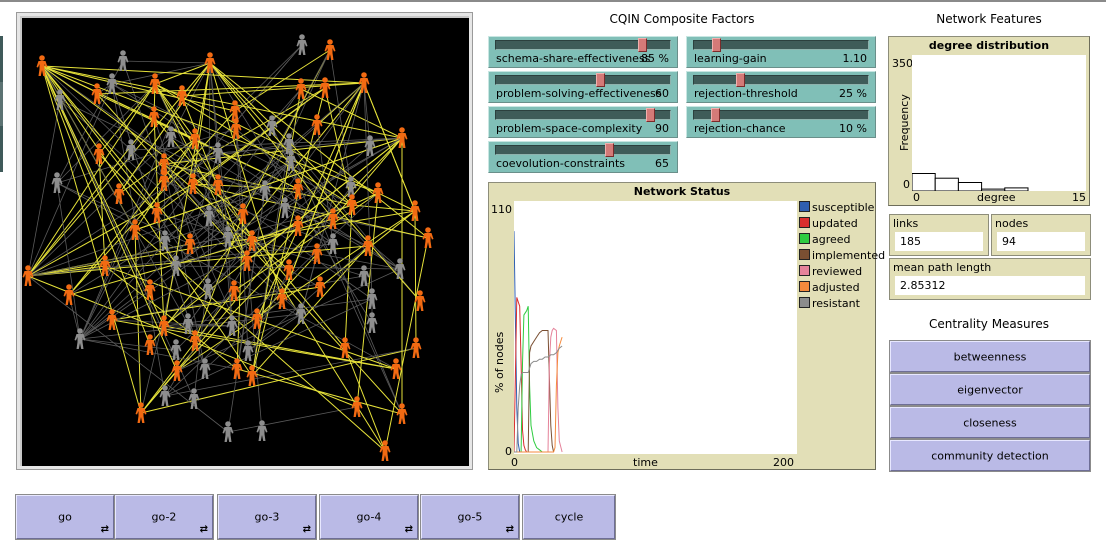 This screenshot has width=1106, height=547. I want to click on closeness-button: closeness, so click(990, 422).